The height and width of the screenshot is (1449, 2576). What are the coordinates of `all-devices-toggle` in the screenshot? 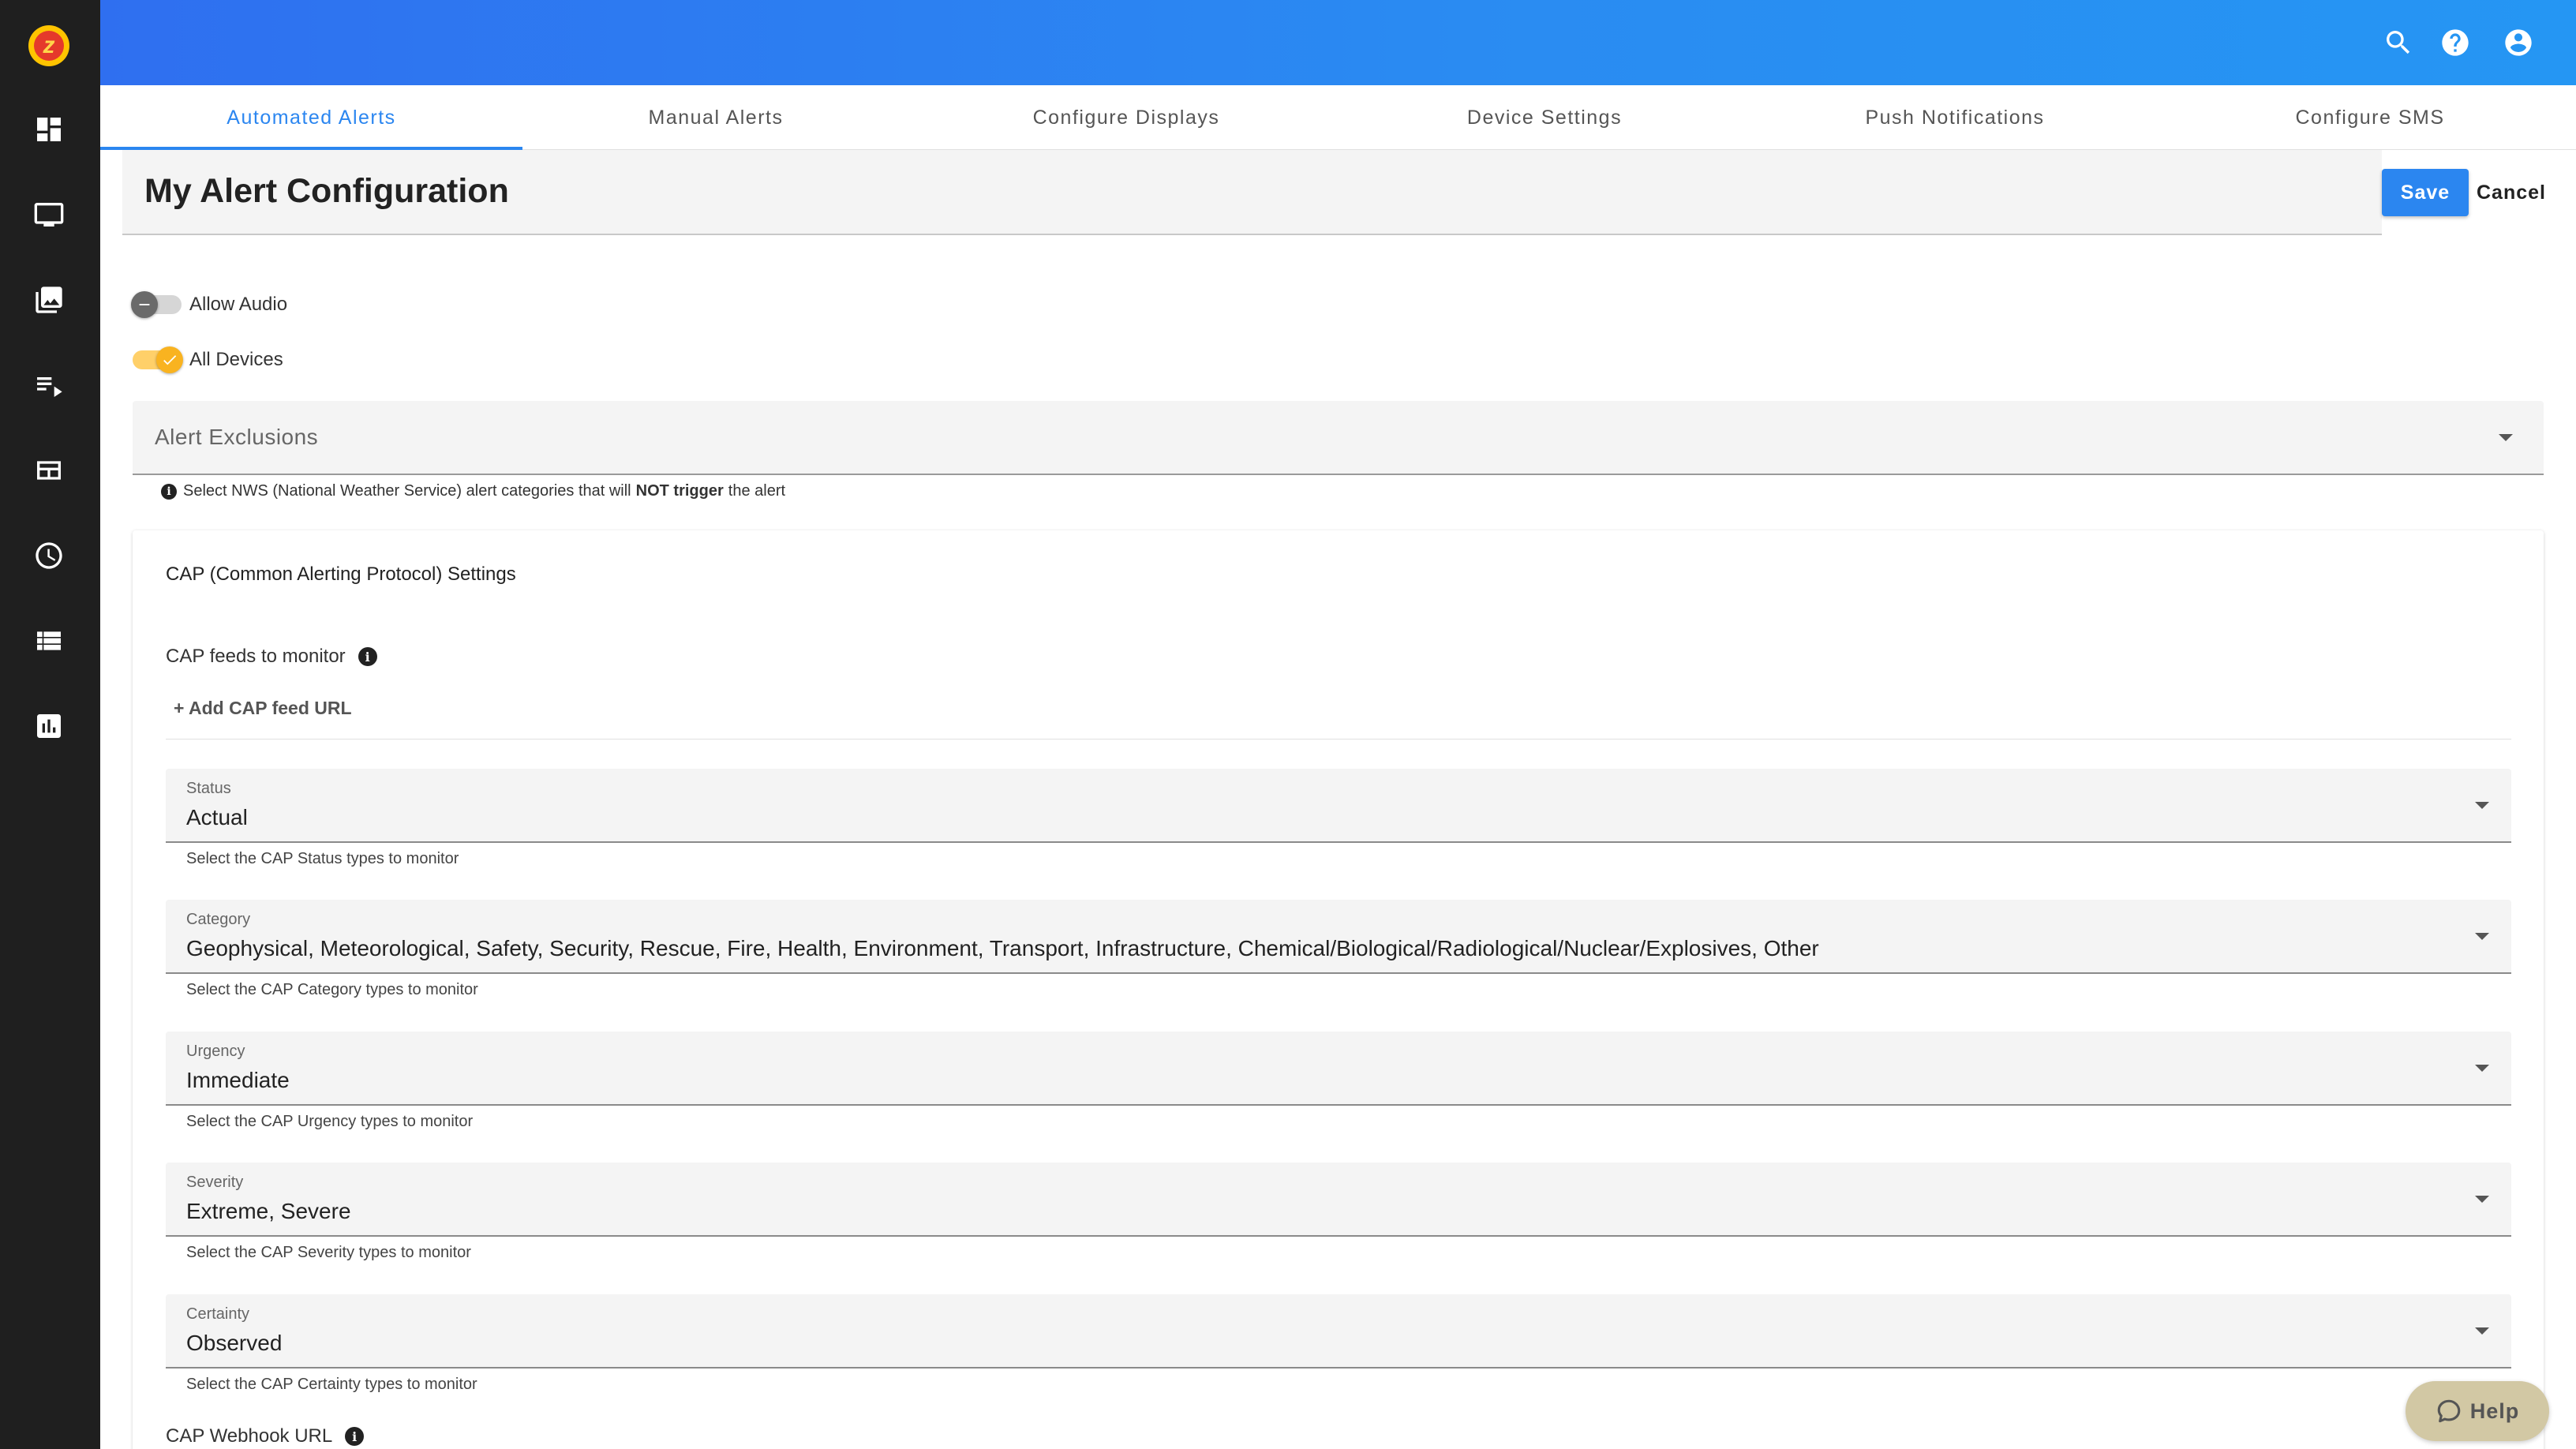 It's located at (158, 359).